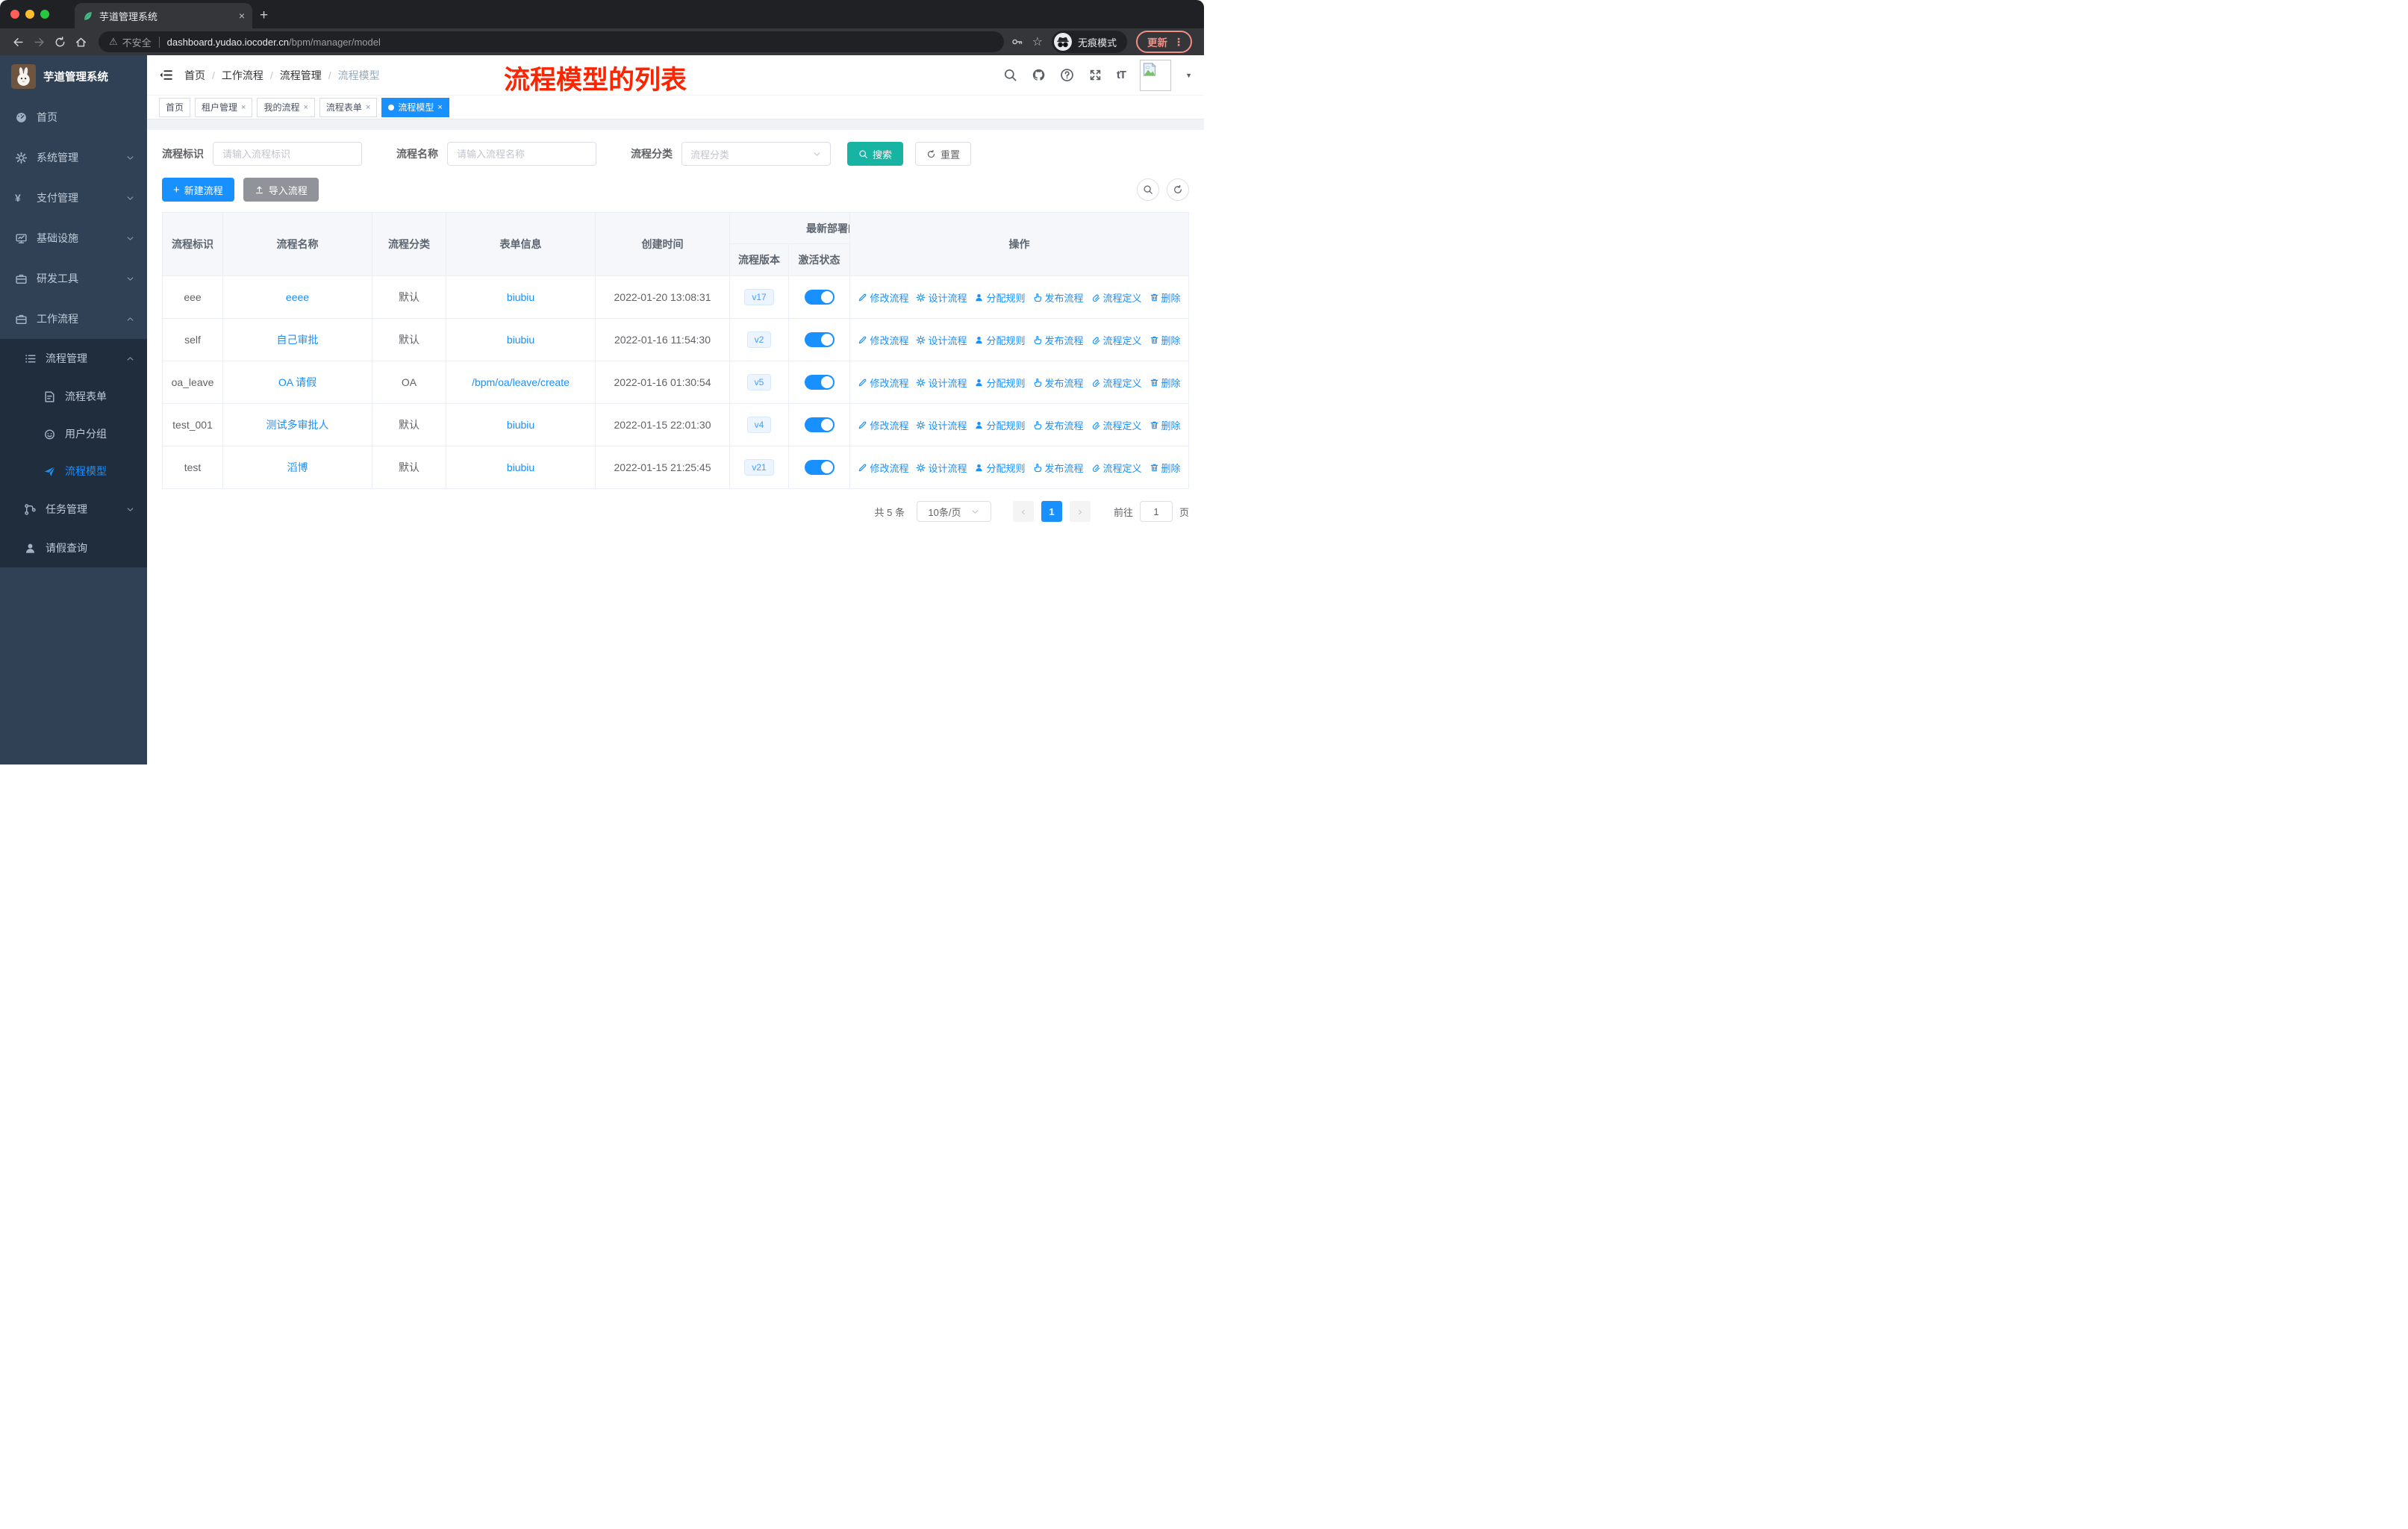  I want to click on home-button, so click(80, 42).